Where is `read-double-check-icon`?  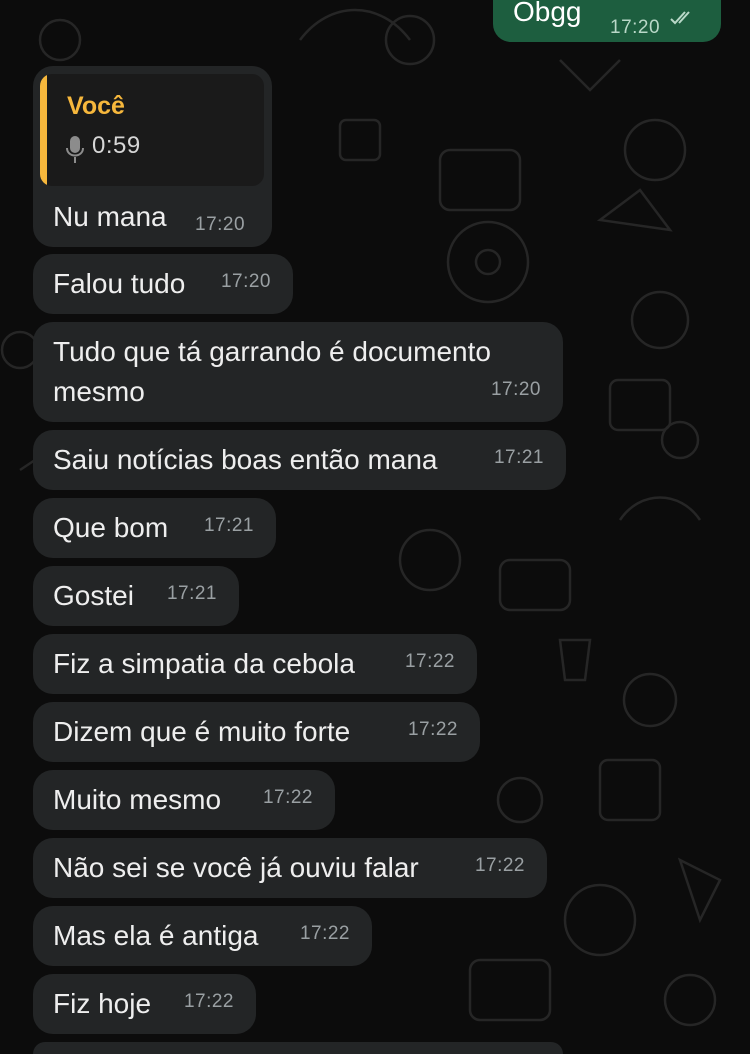 read-double-check-icon is located at coordinates (680, 18).